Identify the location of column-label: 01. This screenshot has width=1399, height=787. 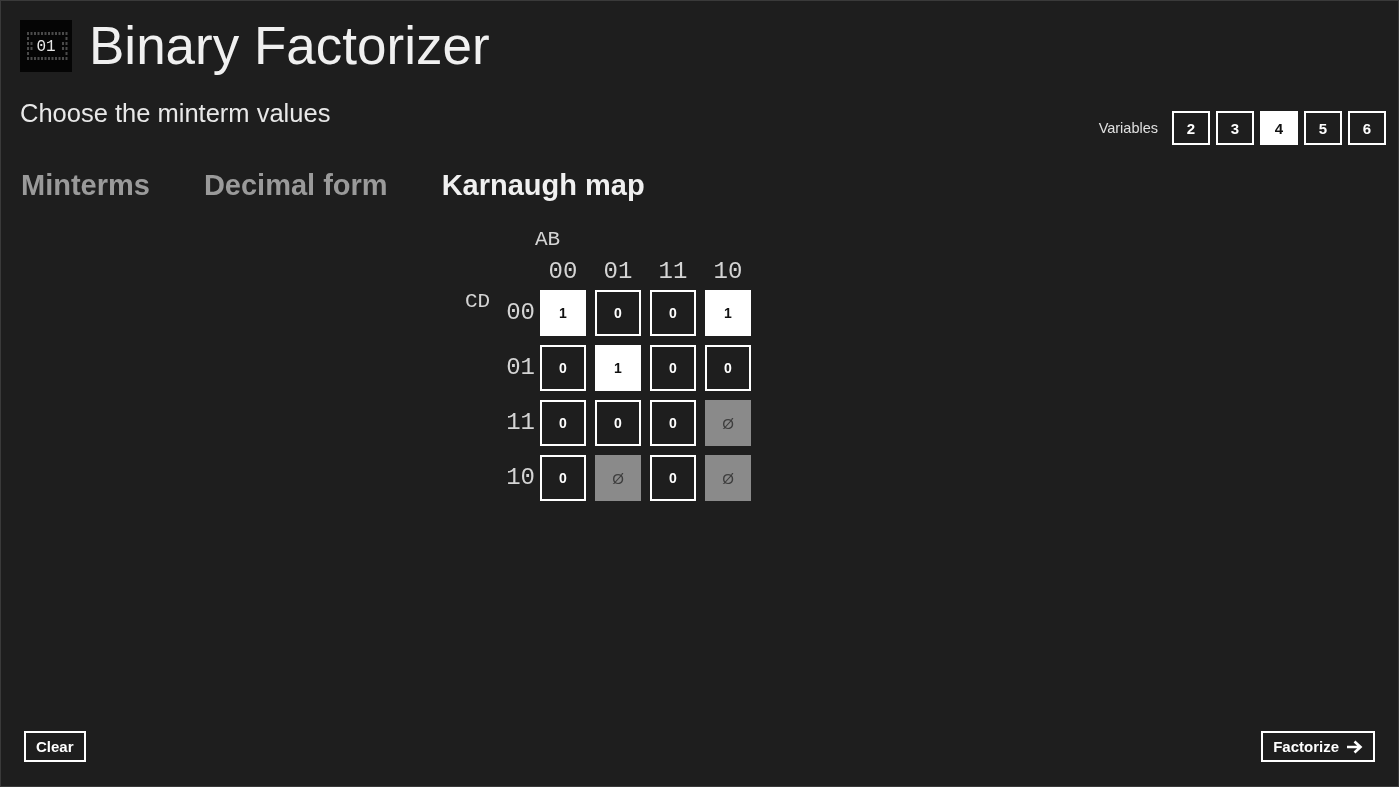
(618, 272).